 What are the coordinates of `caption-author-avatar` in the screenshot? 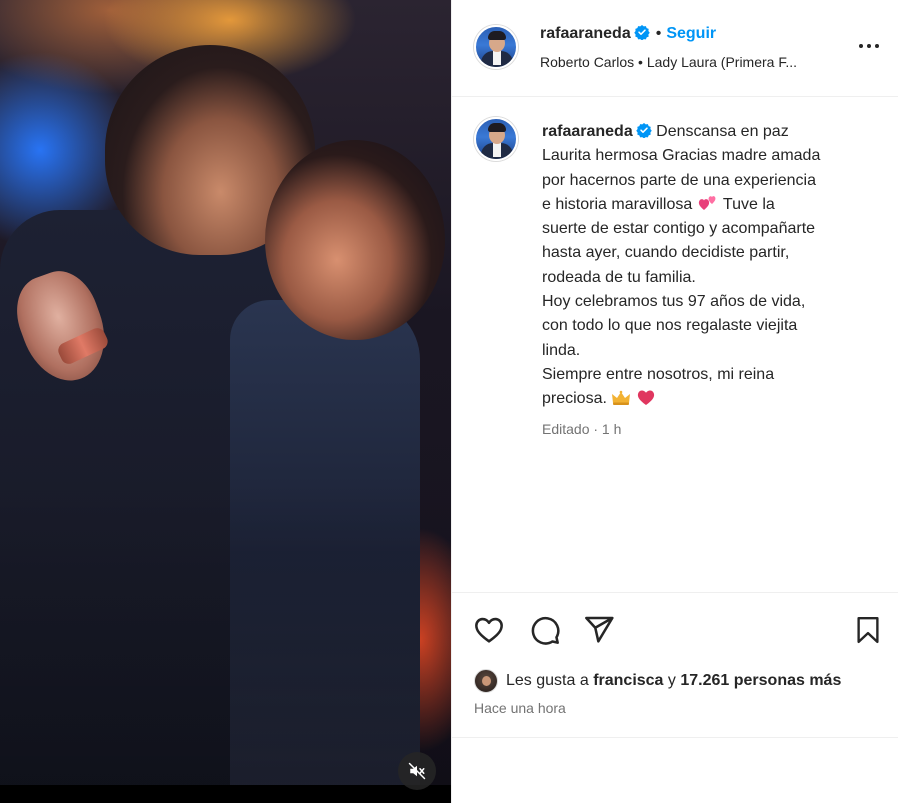 It's located at (496, 139).